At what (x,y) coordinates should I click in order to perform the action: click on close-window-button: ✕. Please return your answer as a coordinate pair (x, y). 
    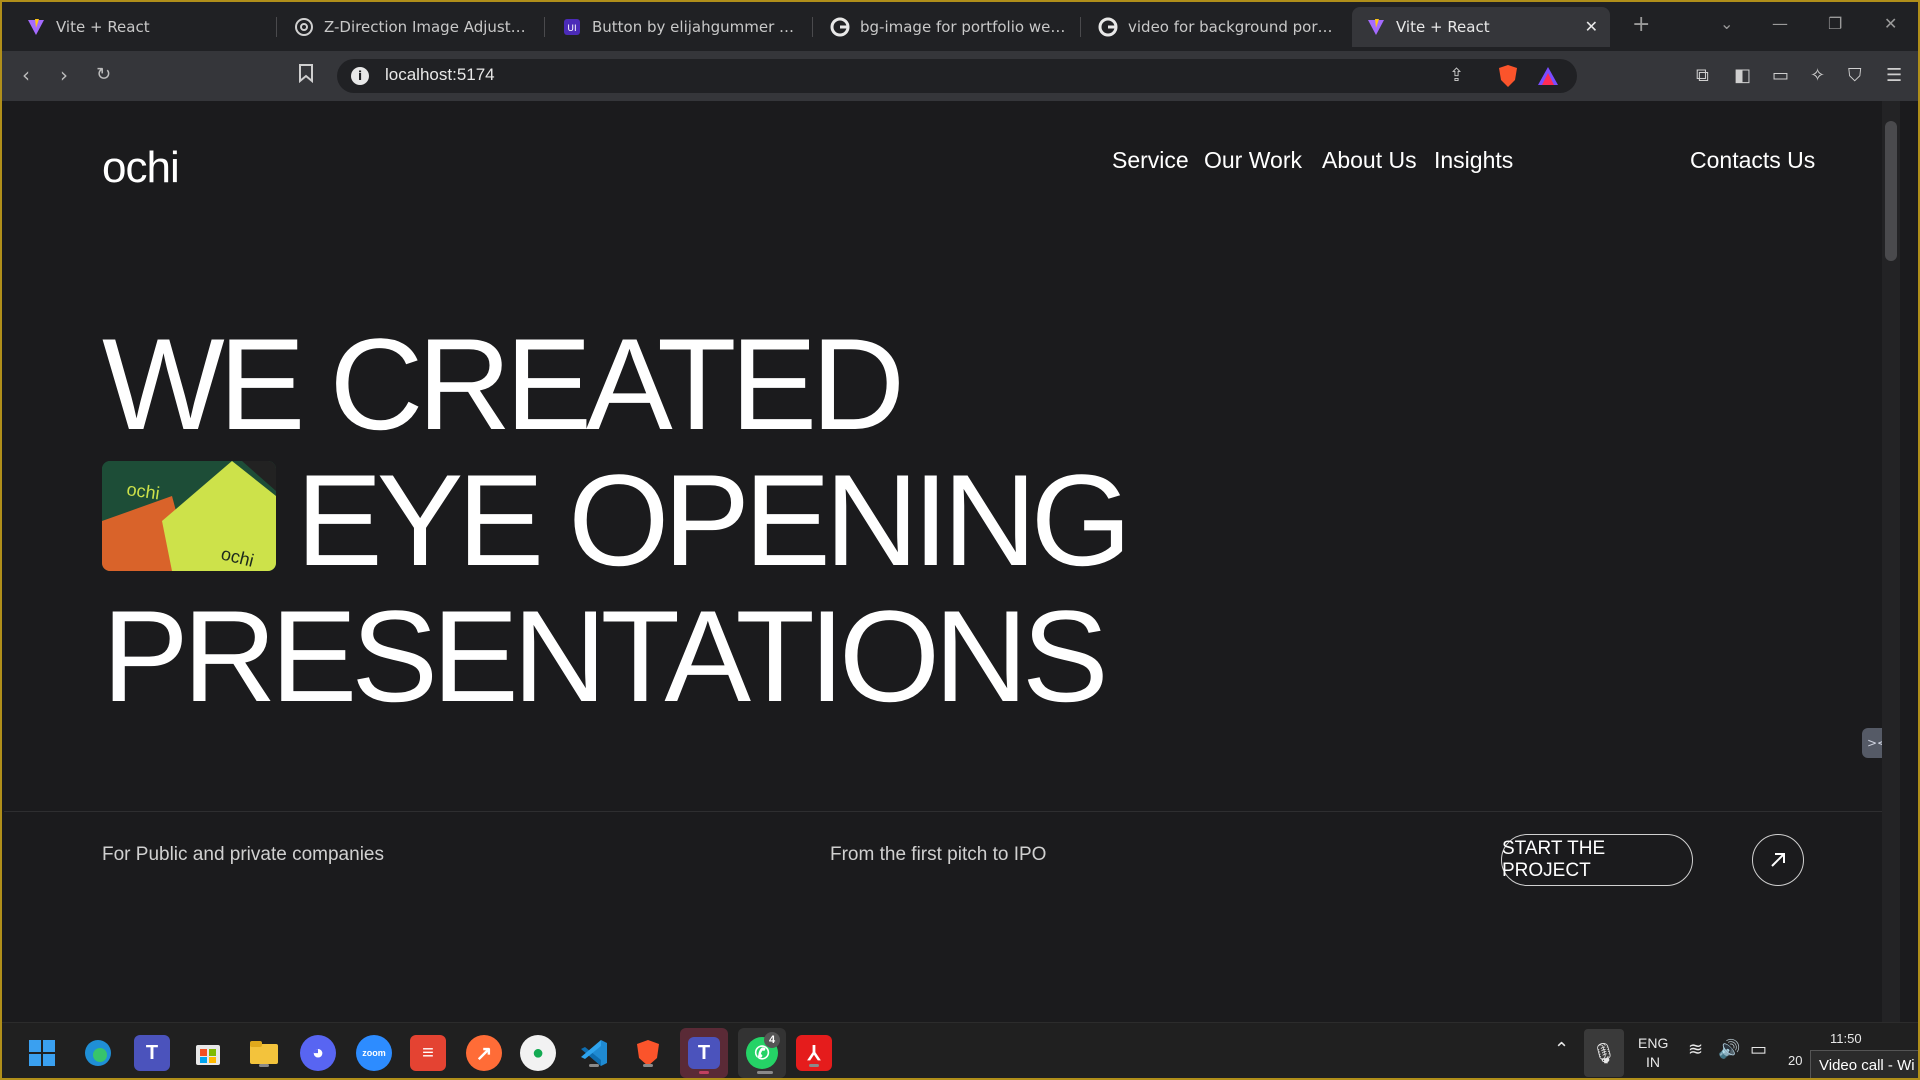
    Looking at the image, I should click on (1890, 23).